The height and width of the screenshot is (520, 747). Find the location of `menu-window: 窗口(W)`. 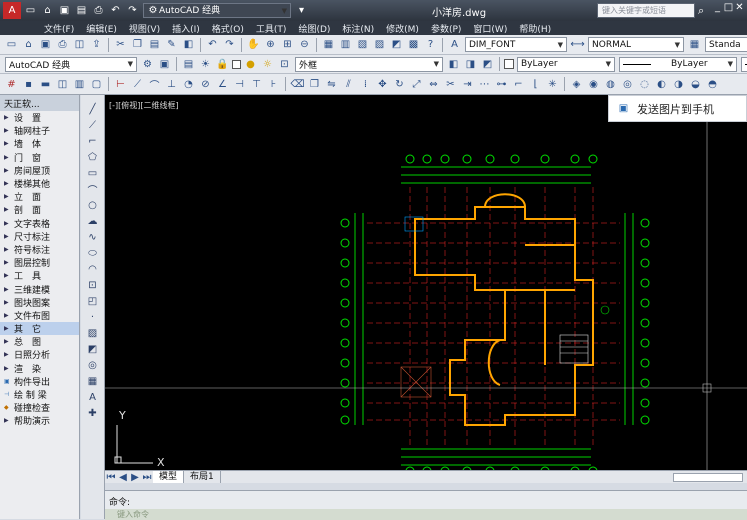

menu-window: 窗口(W) is located at coordinates (490, 28).